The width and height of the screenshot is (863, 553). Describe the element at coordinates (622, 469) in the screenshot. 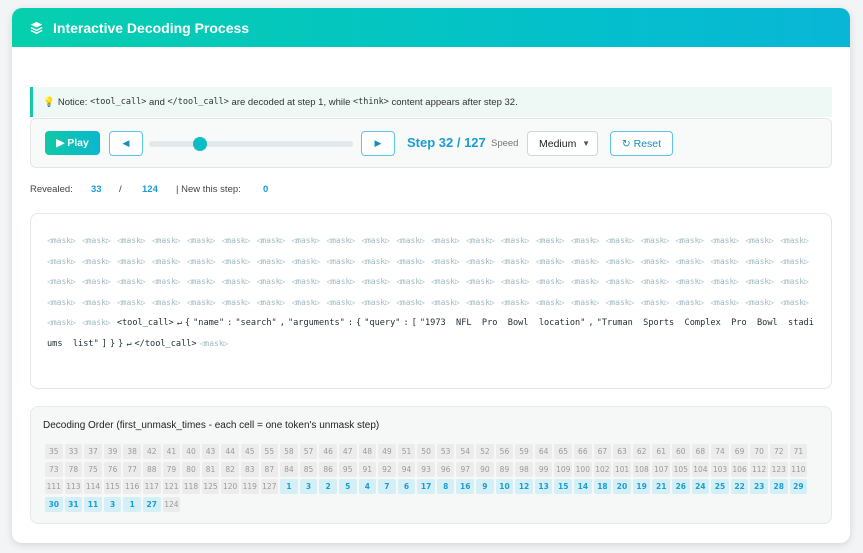

I see `order-cell: 101` at that location.